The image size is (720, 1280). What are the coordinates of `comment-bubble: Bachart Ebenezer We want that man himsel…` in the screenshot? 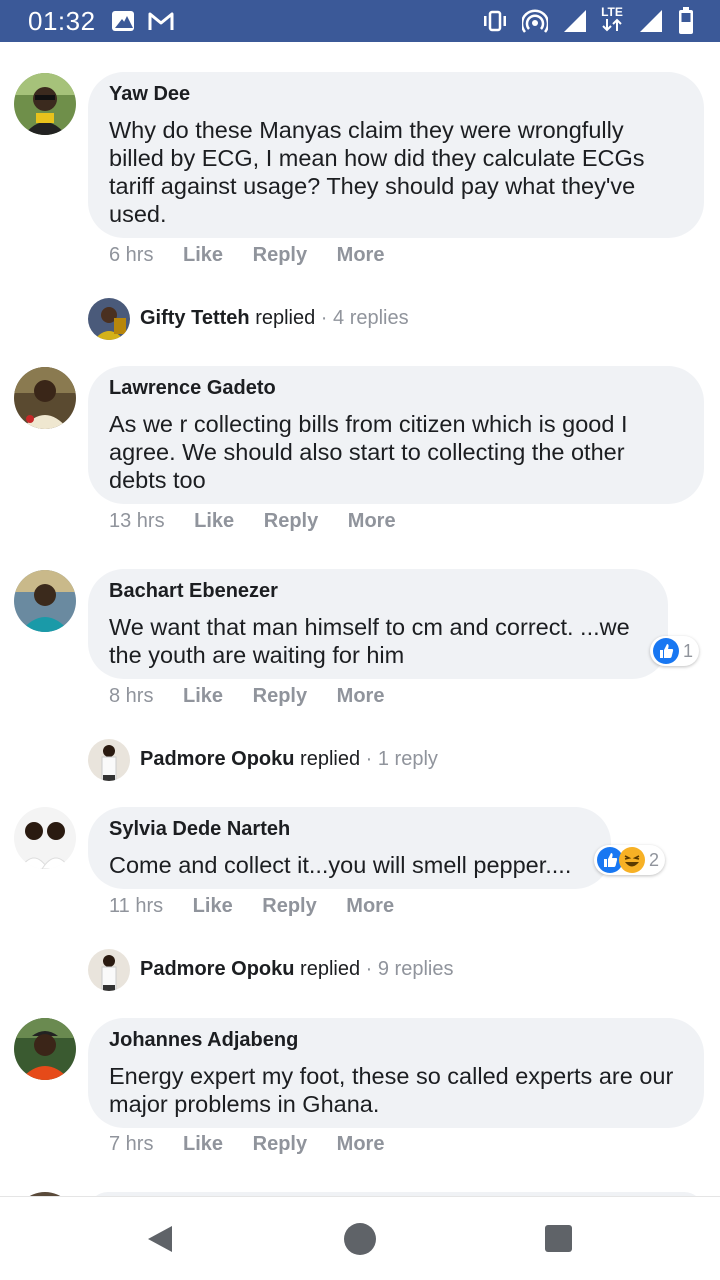 It's located at (378, 624).